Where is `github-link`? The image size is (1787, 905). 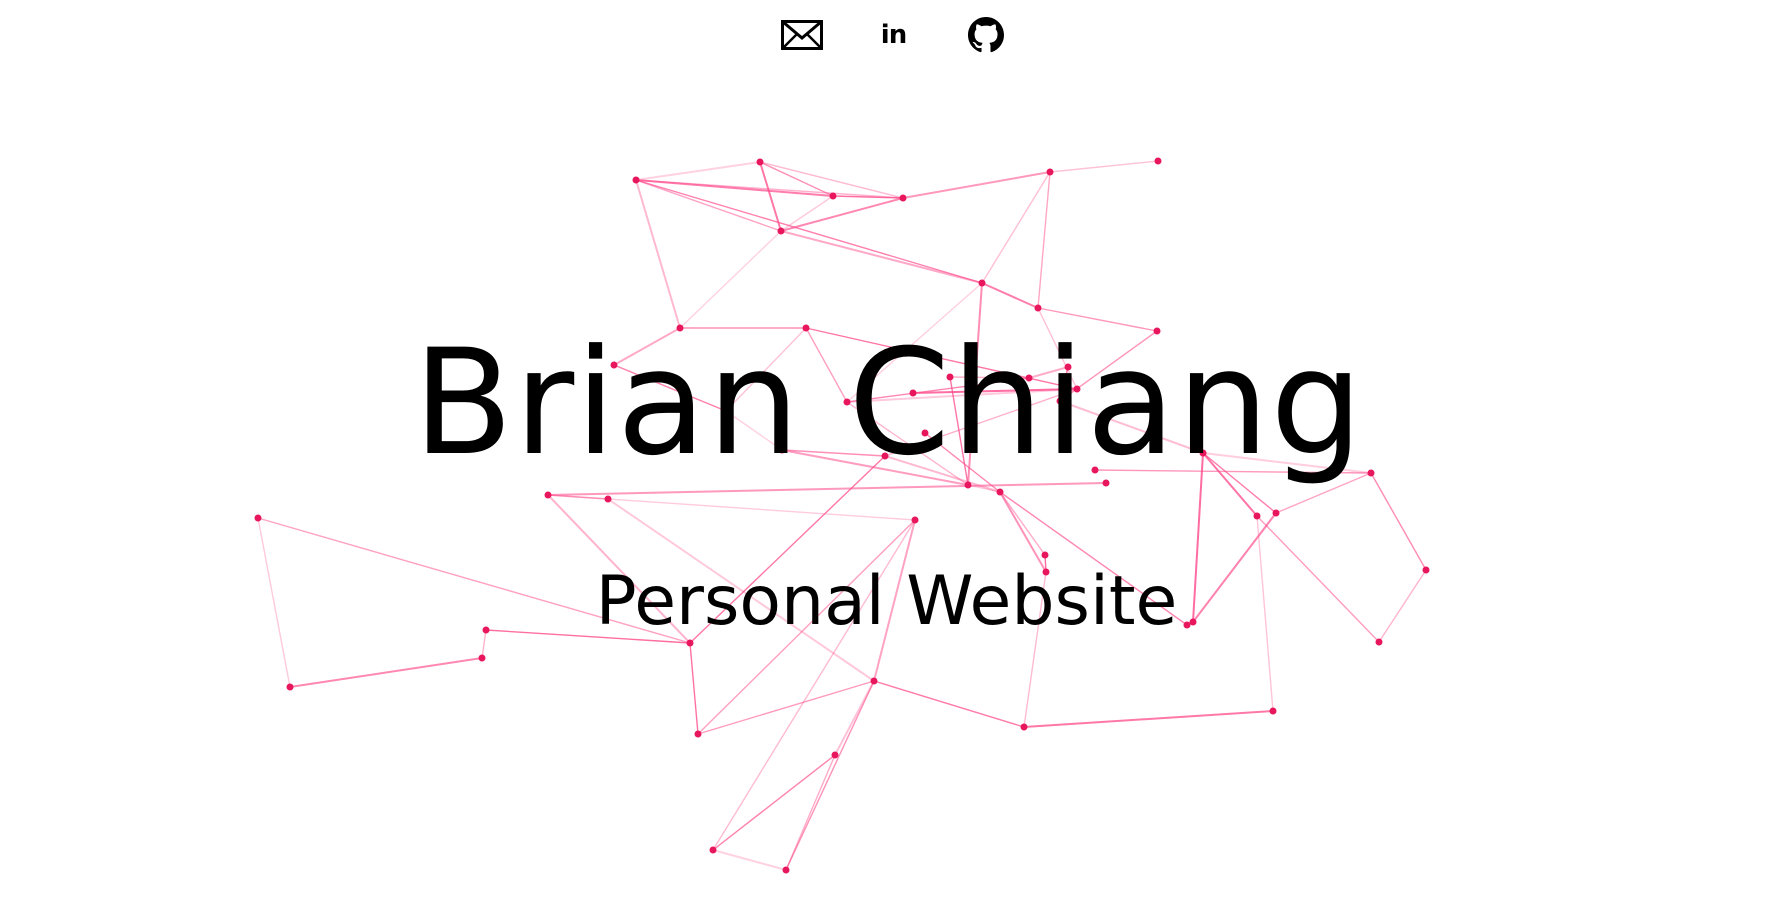 github-link is located at coordinates (986, 35).